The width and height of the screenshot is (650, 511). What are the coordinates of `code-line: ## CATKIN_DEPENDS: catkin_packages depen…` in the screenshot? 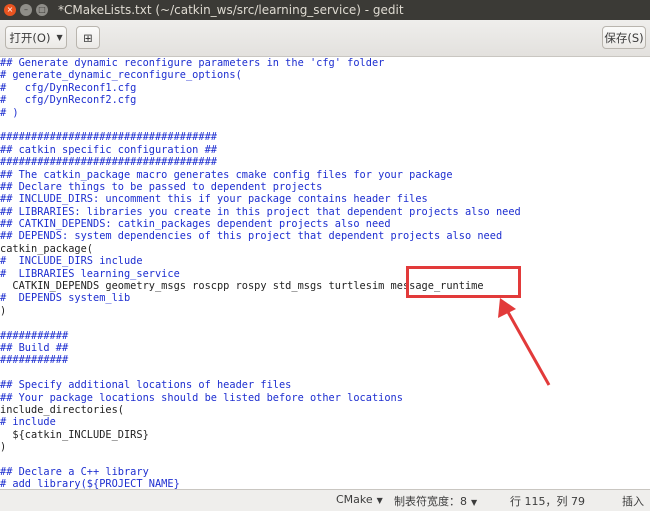 It's located at (325, 224).